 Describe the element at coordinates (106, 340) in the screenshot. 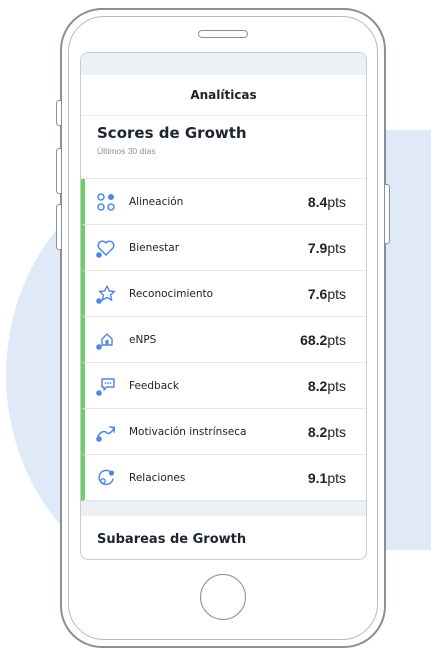

I see `home-icon` at that location.